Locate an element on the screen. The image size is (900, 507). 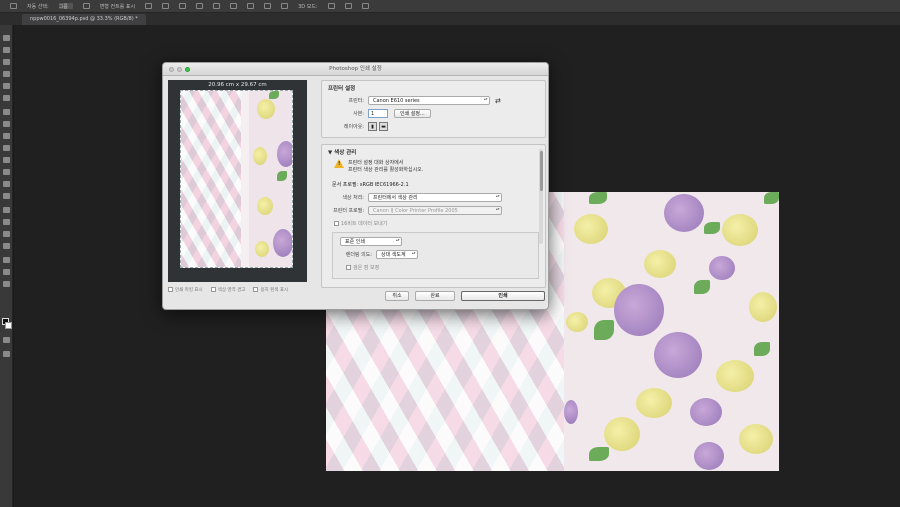
normal-printing-select: 표준 인쇄 is located at coordinates (371, 241).